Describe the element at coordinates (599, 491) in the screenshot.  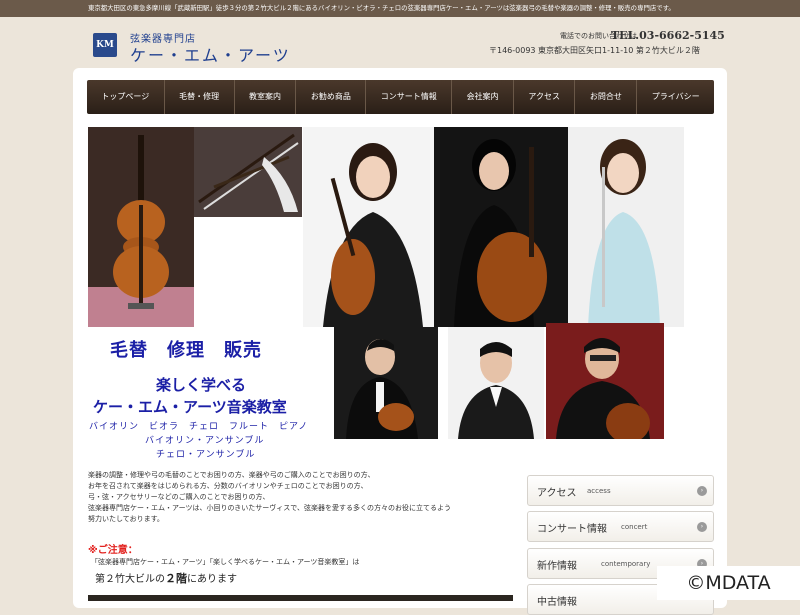
I see `sidebar-item-sublabel: access` at that location.